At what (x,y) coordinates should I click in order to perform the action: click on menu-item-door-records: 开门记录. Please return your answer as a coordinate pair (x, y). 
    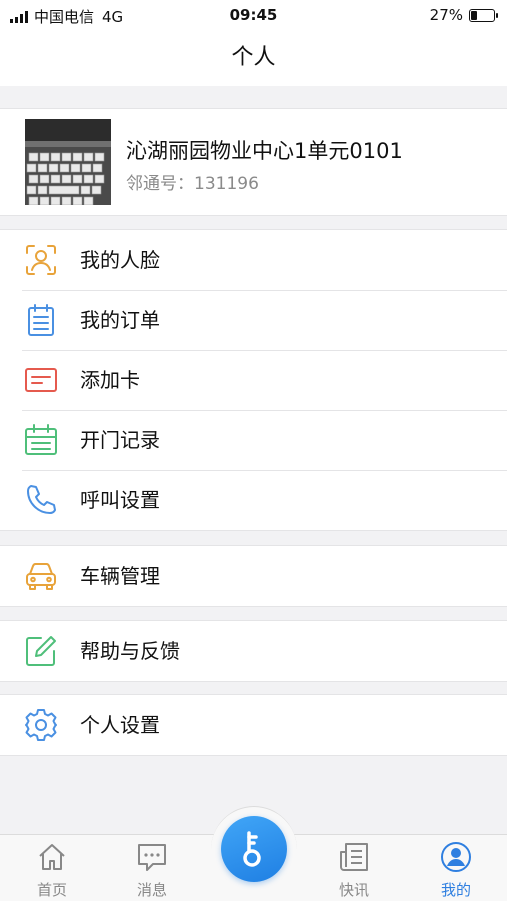
    Looking at the image, I should click on (253, 440).